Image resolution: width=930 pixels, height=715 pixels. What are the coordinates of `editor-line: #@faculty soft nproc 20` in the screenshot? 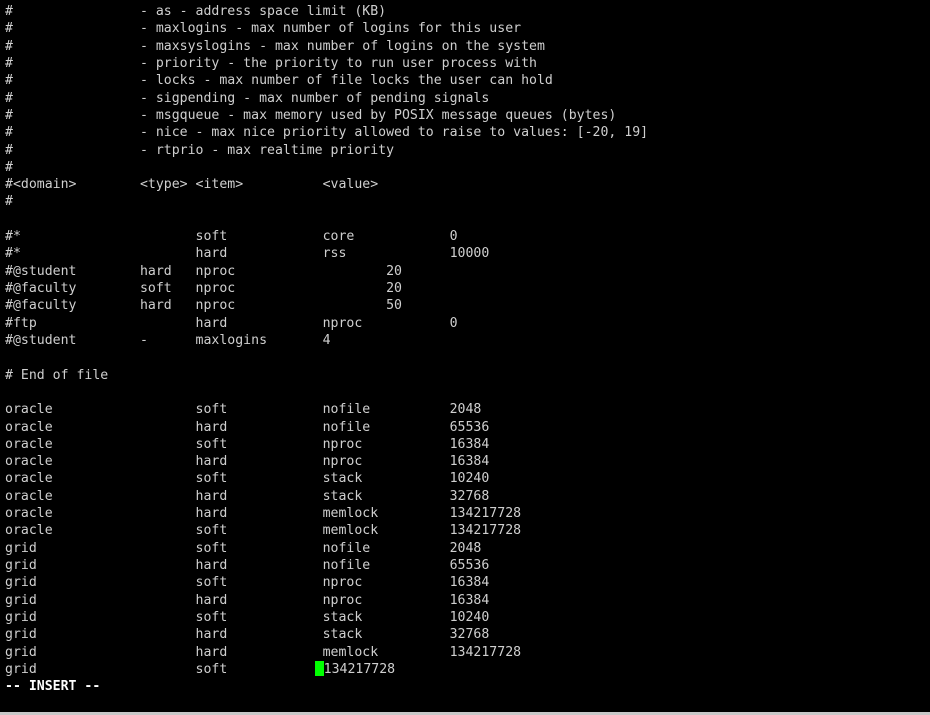 It's located at (467, 288).